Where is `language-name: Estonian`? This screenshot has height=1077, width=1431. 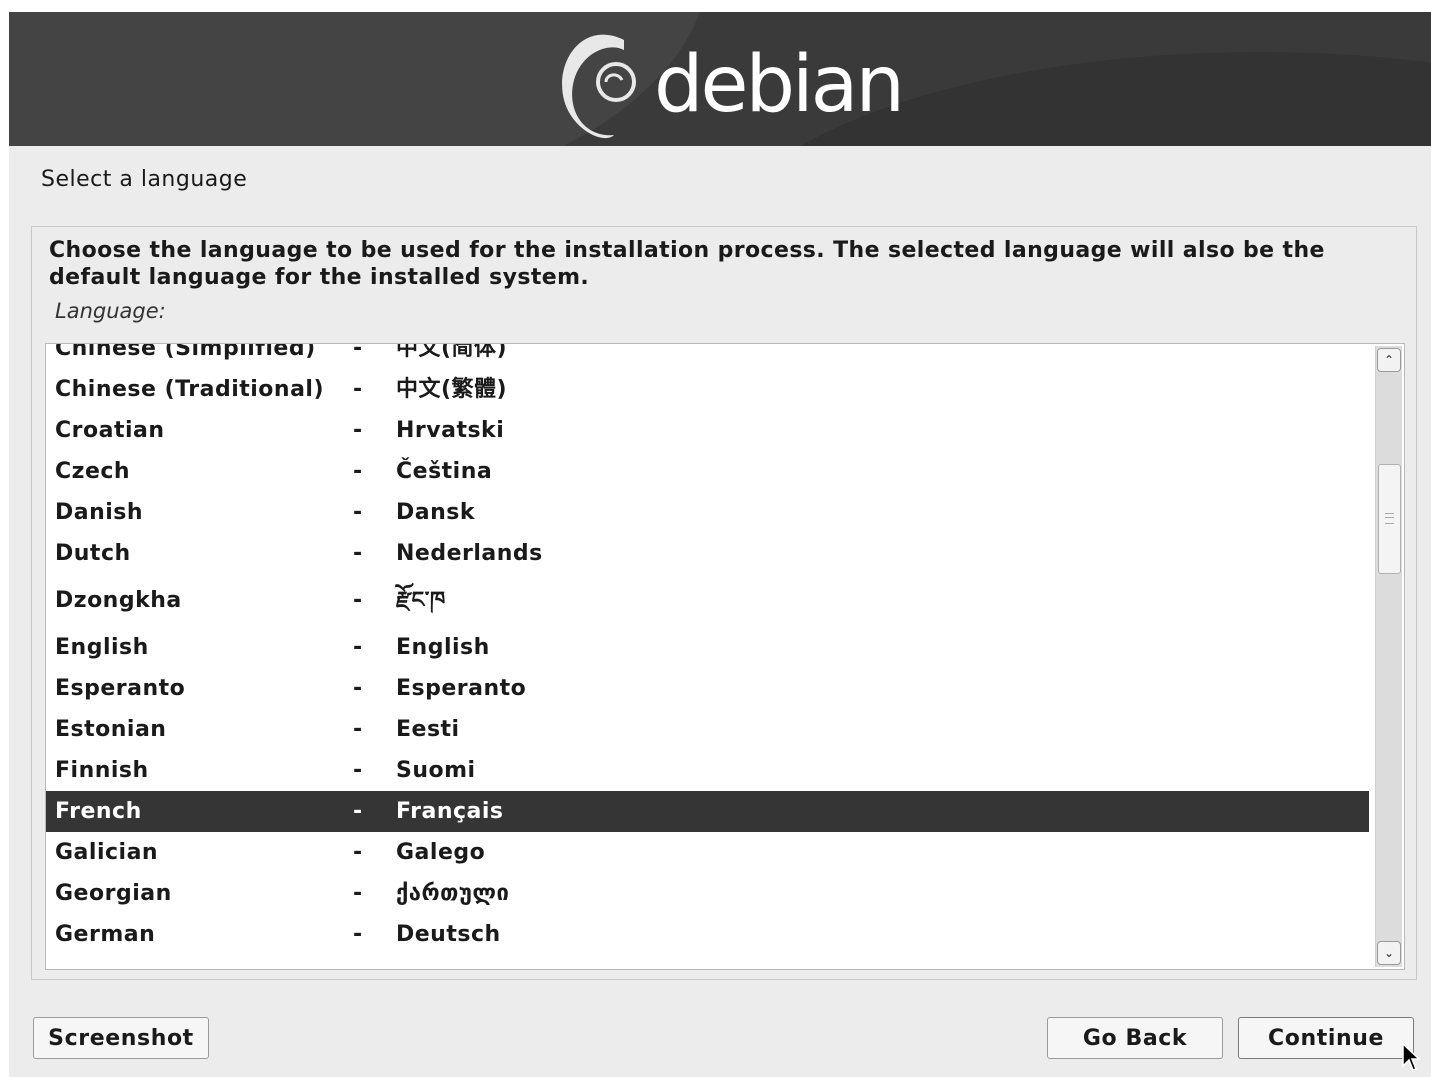
language-name: Estonian is located at coordinates (111, 729).